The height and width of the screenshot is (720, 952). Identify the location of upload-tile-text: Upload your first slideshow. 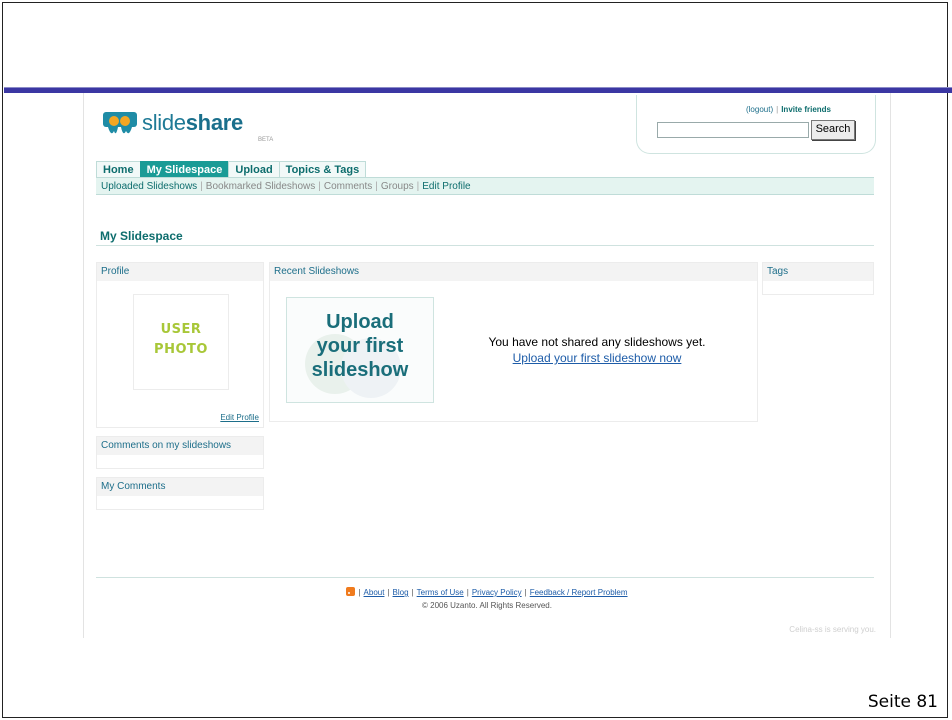
(360, 346).